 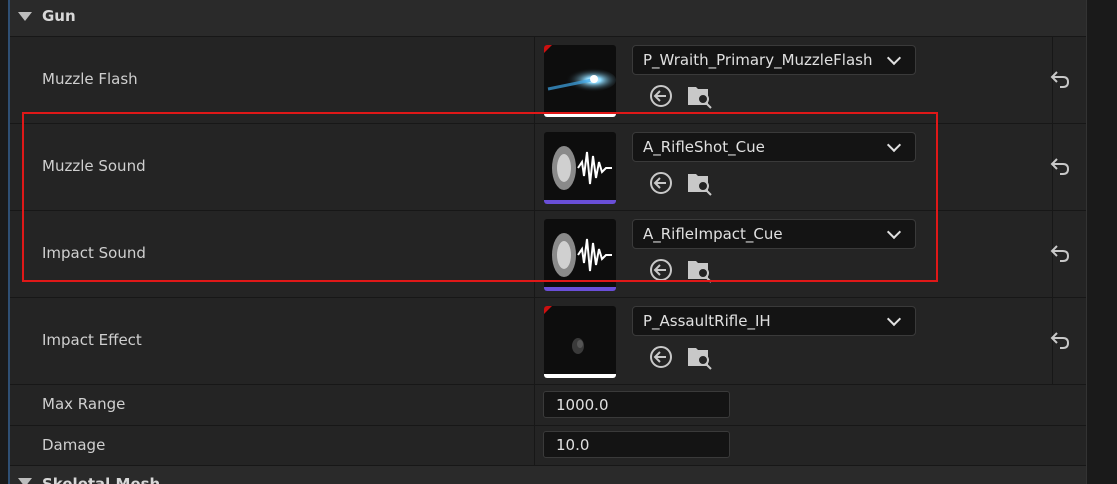 What do you see at coordinates (713, 234) in the screenshot?
I see `asset-picker-value: A_RifleImpact_Cue` at bounding box center [713, 234].